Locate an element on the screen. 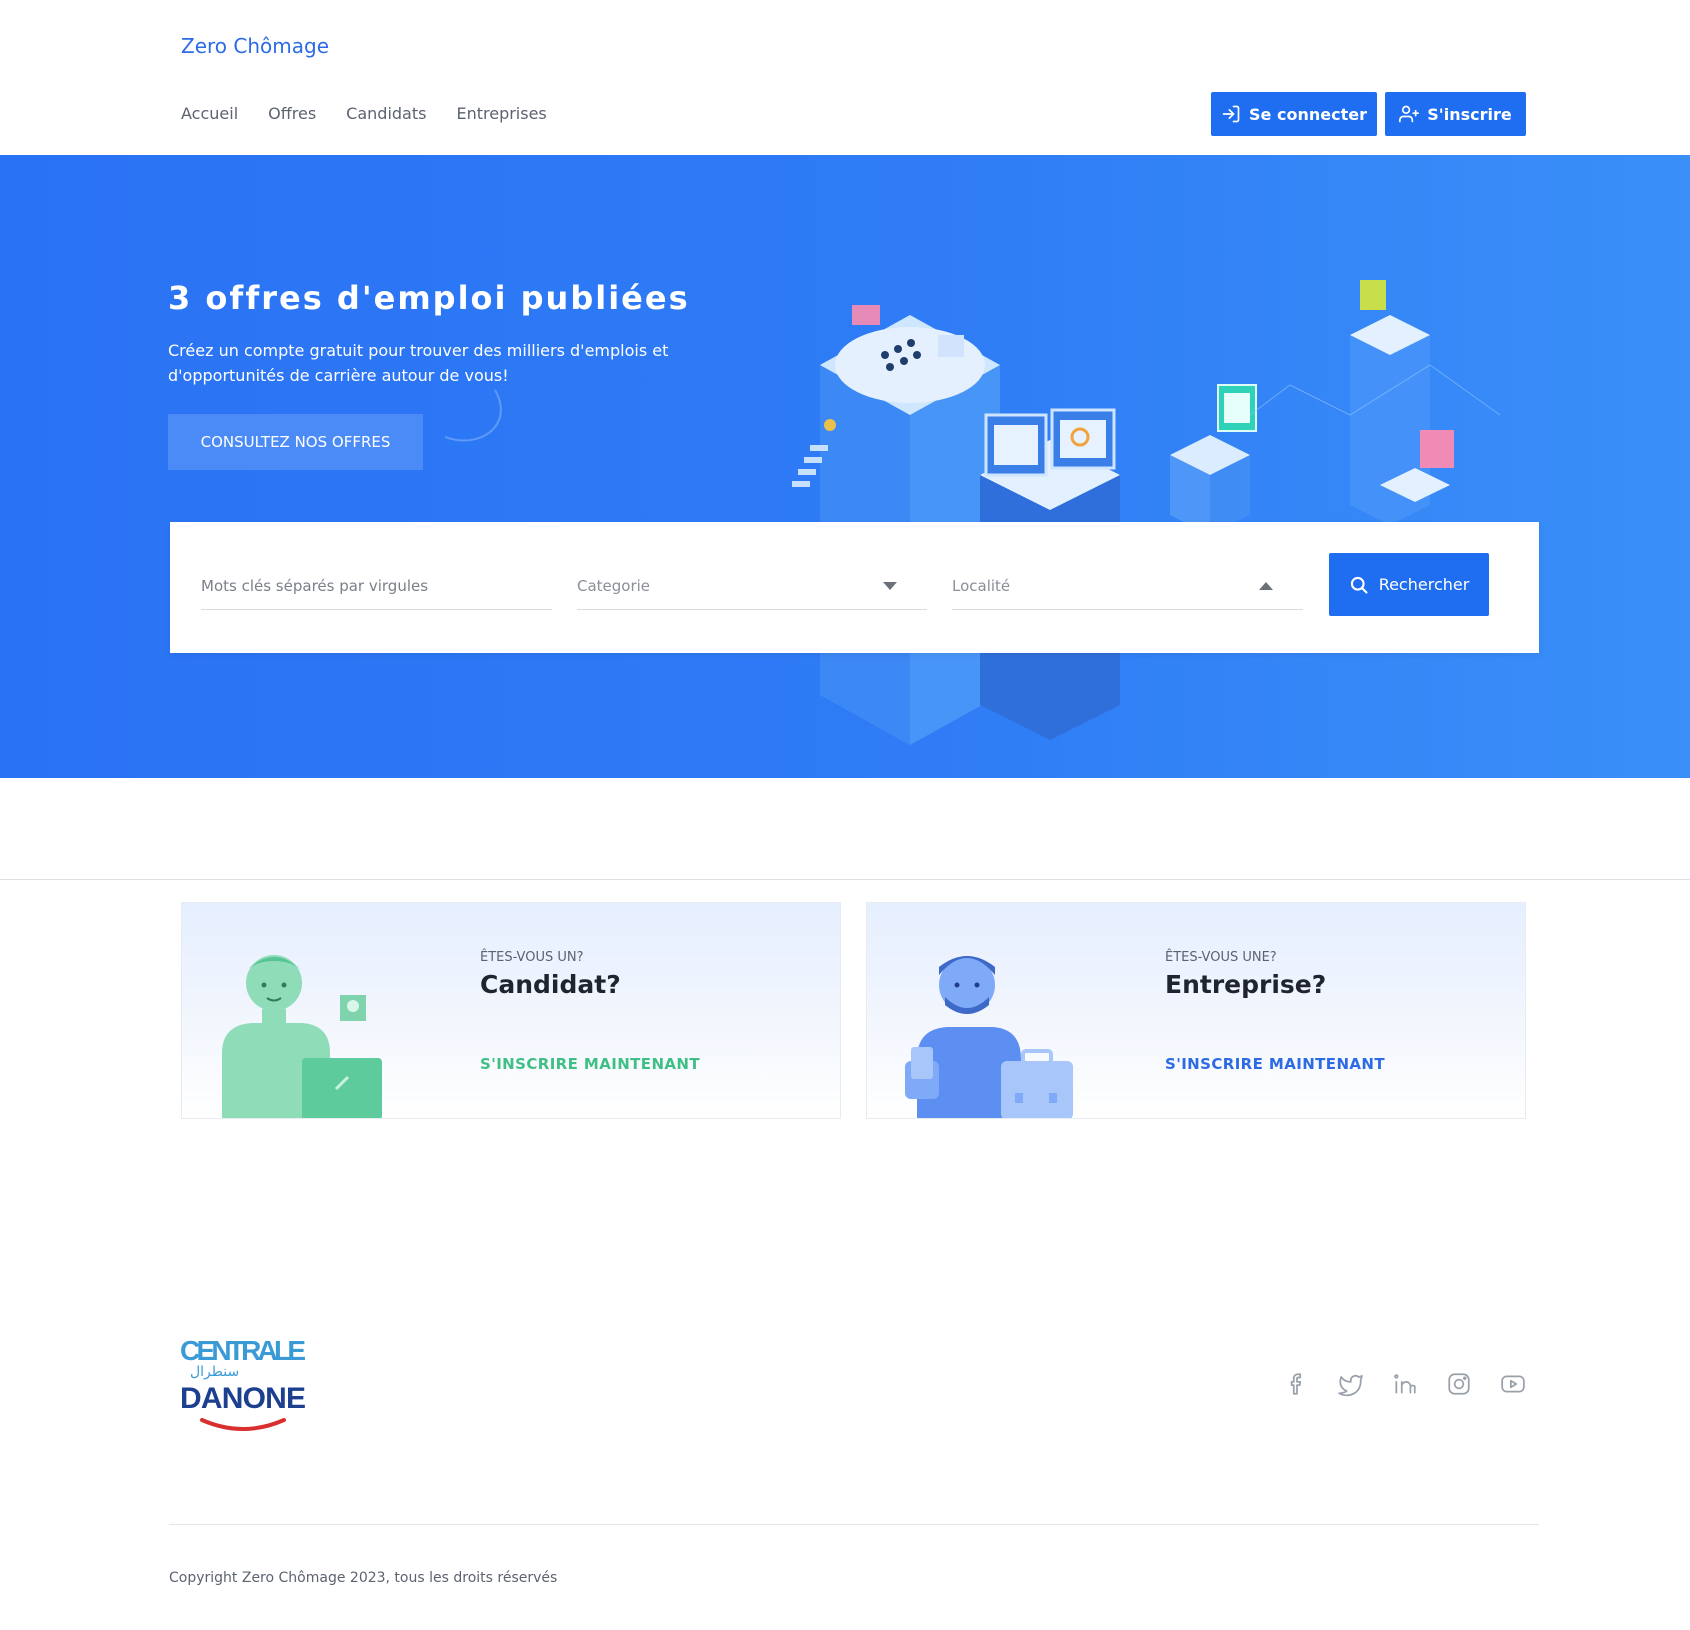 The height and width of the screenshot is (1630, 1690). nav-entreprises: Entreprises is located at coordinates (501, 113).